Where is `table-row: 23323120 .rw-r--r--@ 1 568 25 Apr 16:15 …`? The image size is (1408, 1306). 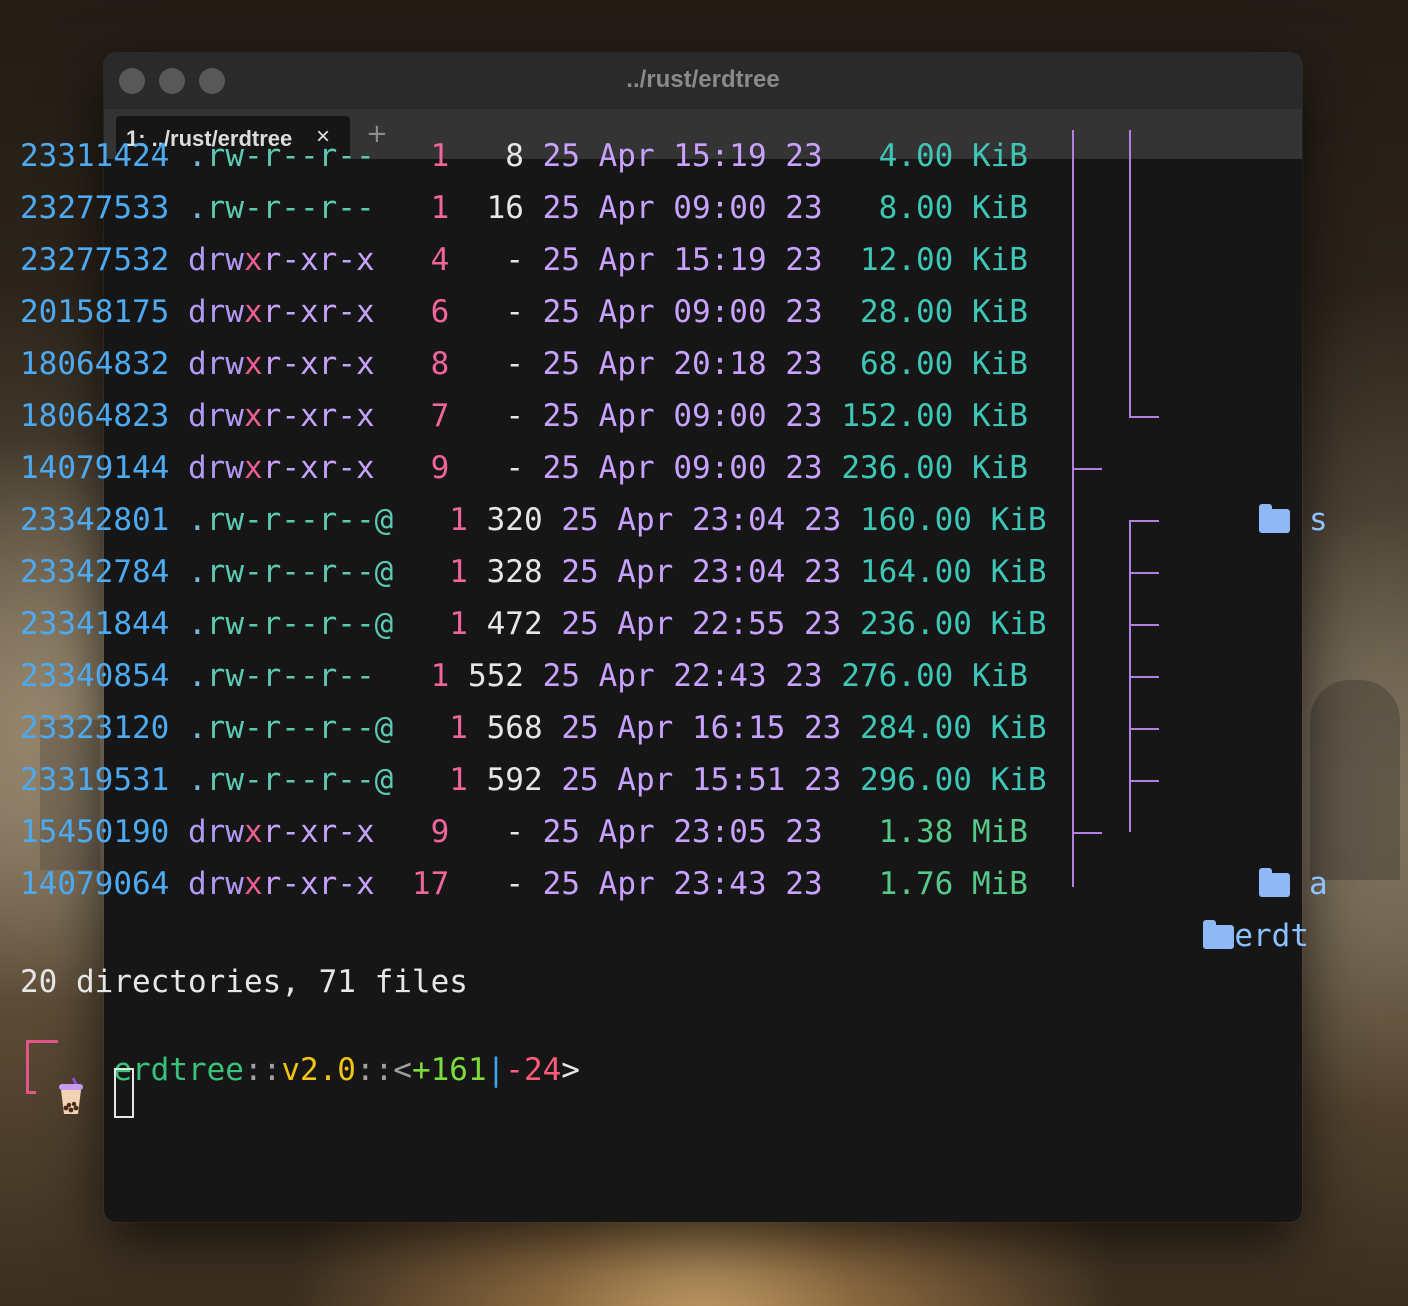
table-row: 23323120 .rw-r--r--@ 1 568 25 Apr 16:15 … is located at coordinates (533, 728).